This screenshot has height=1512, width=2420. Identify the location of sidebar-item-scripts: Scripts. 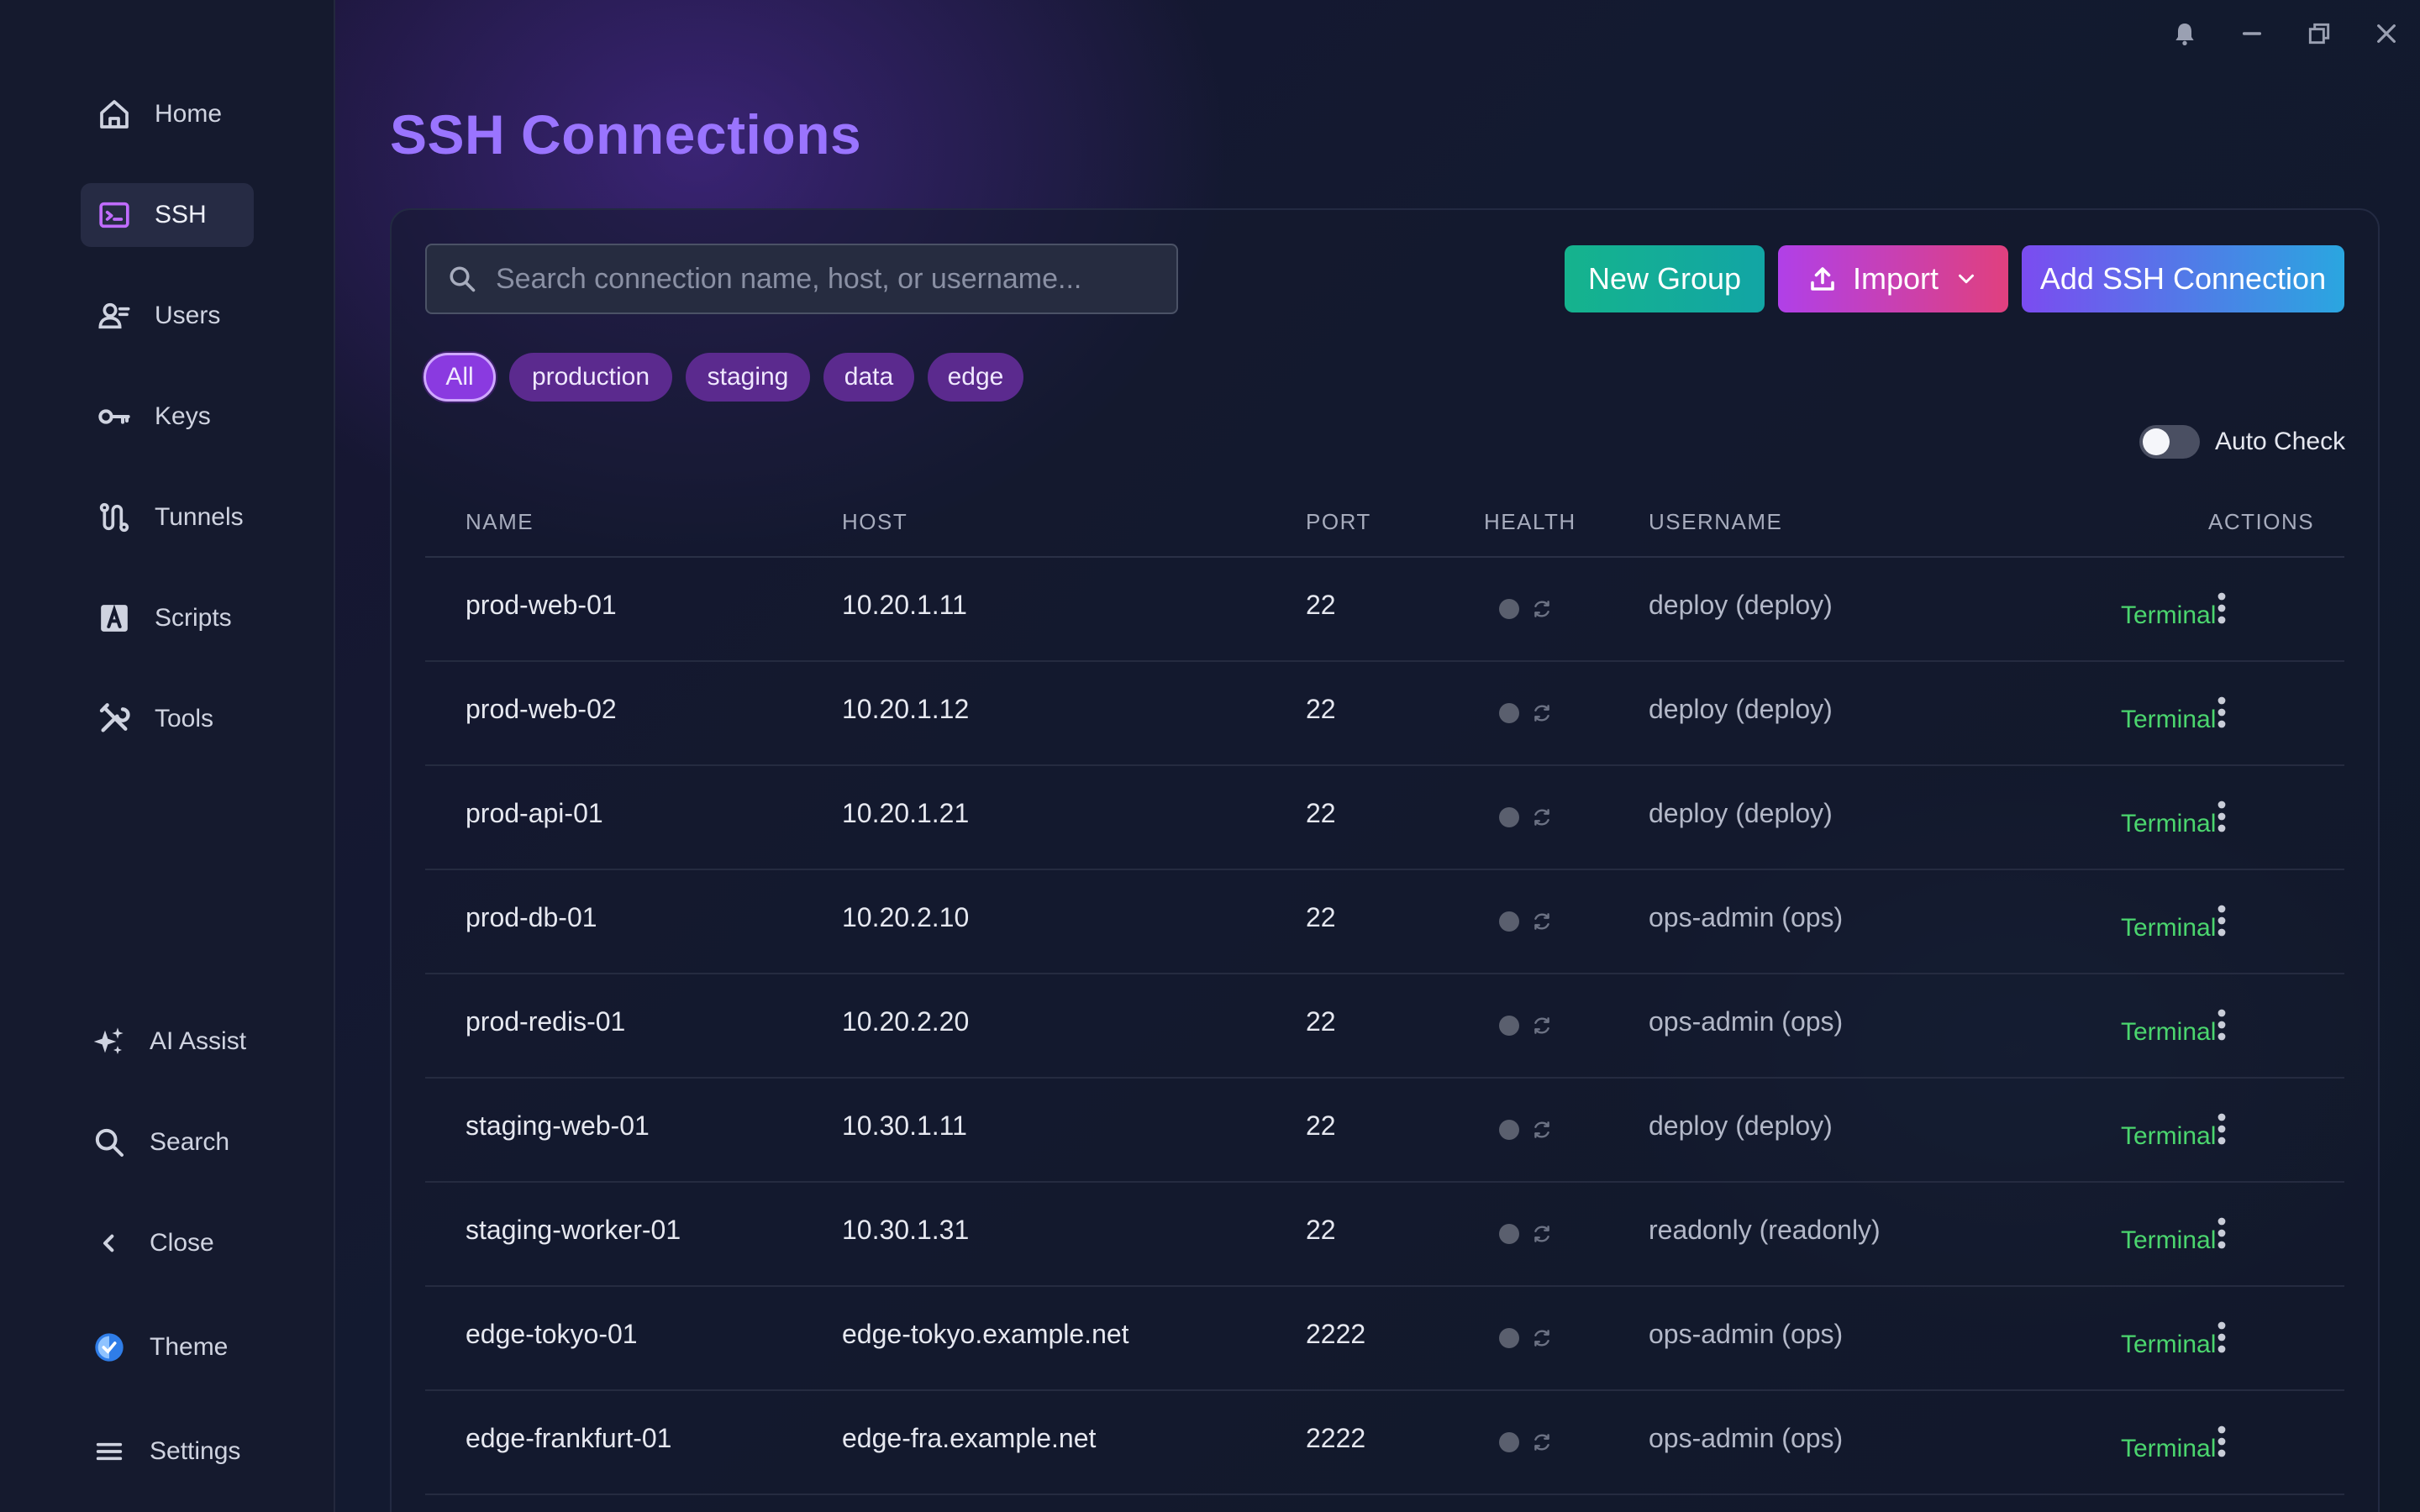
(167, 618).